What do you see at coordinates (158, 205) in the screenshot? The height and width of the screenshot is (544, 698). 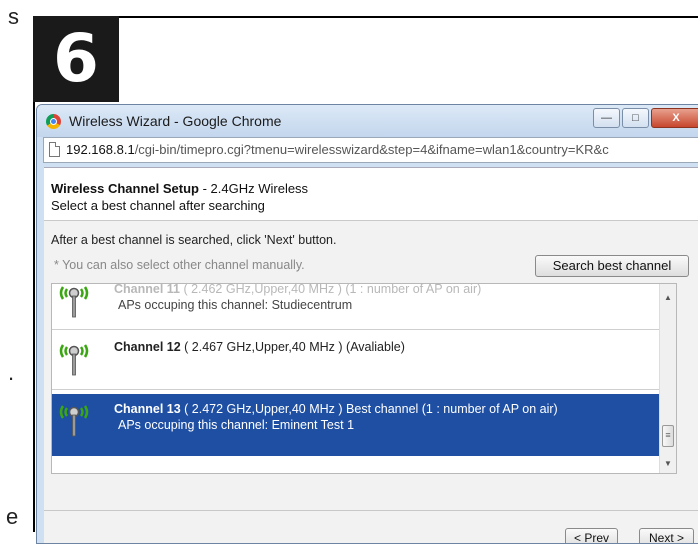 I see `wizard-subtitle: Select a best channel after searching` at bounding box center [158, 205].